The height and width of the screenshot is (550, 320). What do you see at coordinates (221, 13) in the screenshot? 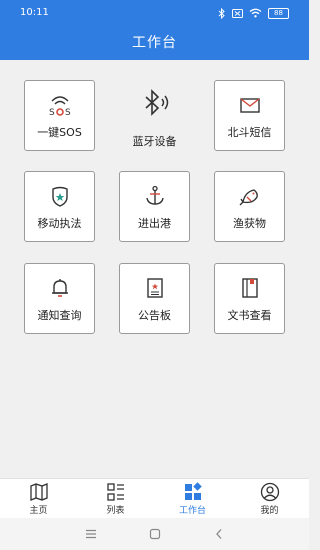
I see `bluetooth-status-icon` at bounding box center [221, 13].